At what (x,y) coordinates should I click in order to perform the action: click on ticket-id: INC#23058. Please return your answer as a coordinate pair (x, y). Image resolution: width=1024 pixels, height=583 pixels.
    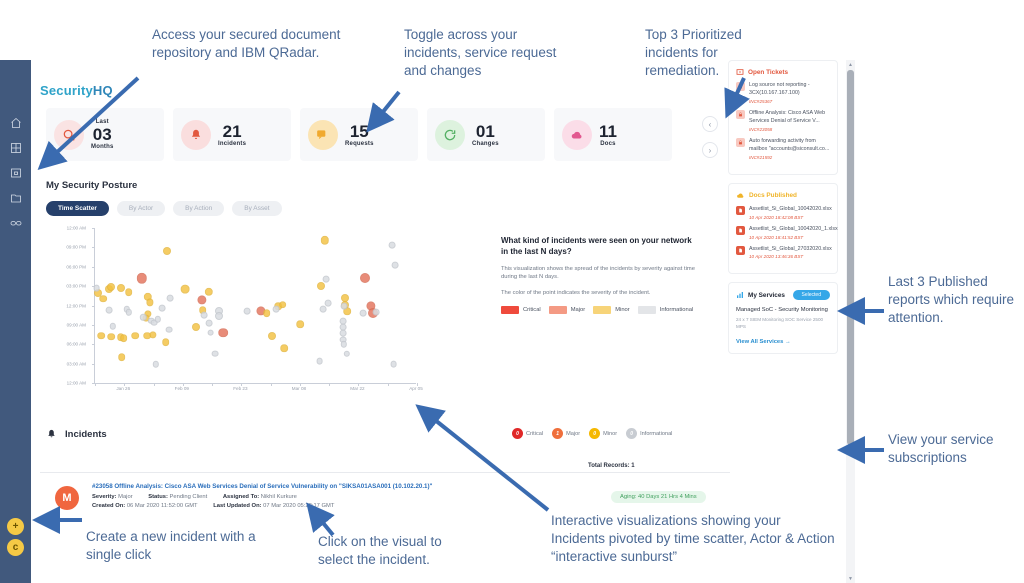
    Looking at the image, I should click on (761, 129).